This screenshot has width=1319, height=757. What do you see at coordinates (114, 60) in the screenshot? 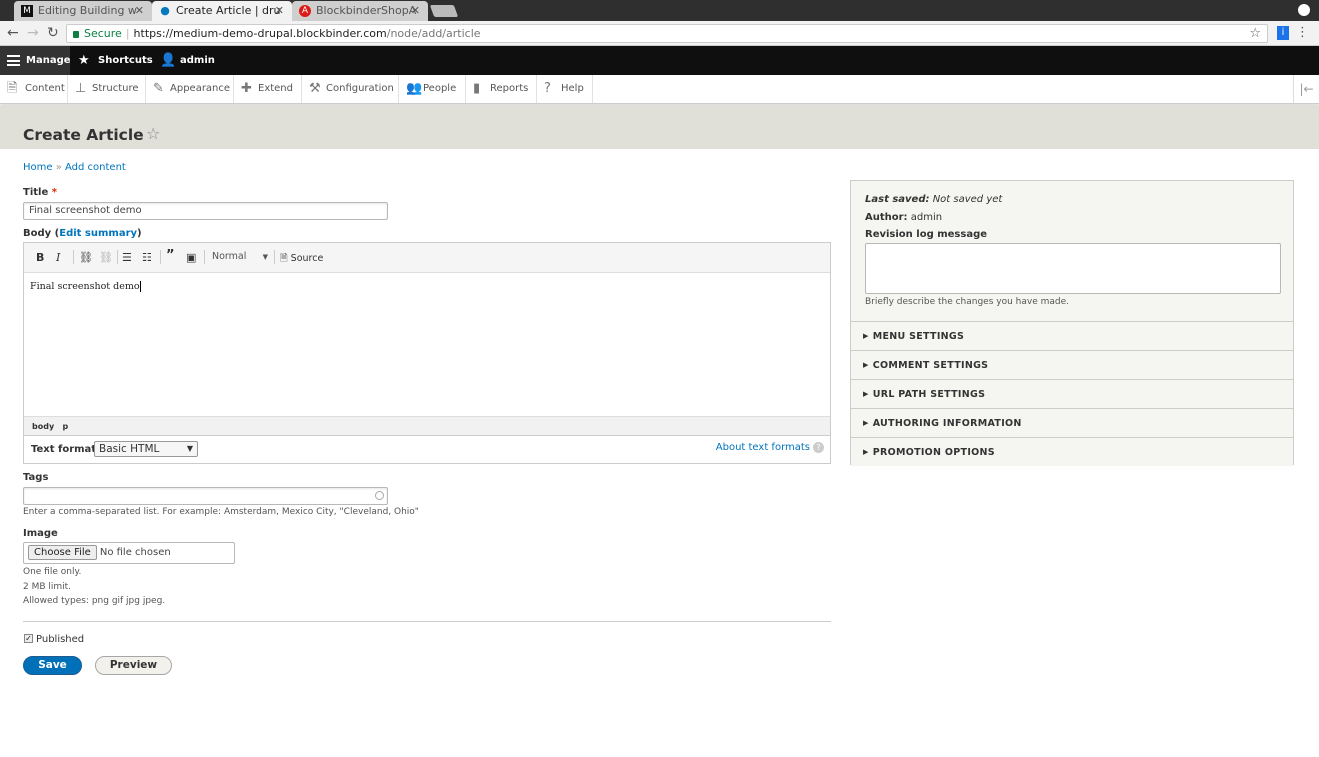
I see `toolbar-shortcuts: ★ Shortcuts` at bounding box center [114, 60].